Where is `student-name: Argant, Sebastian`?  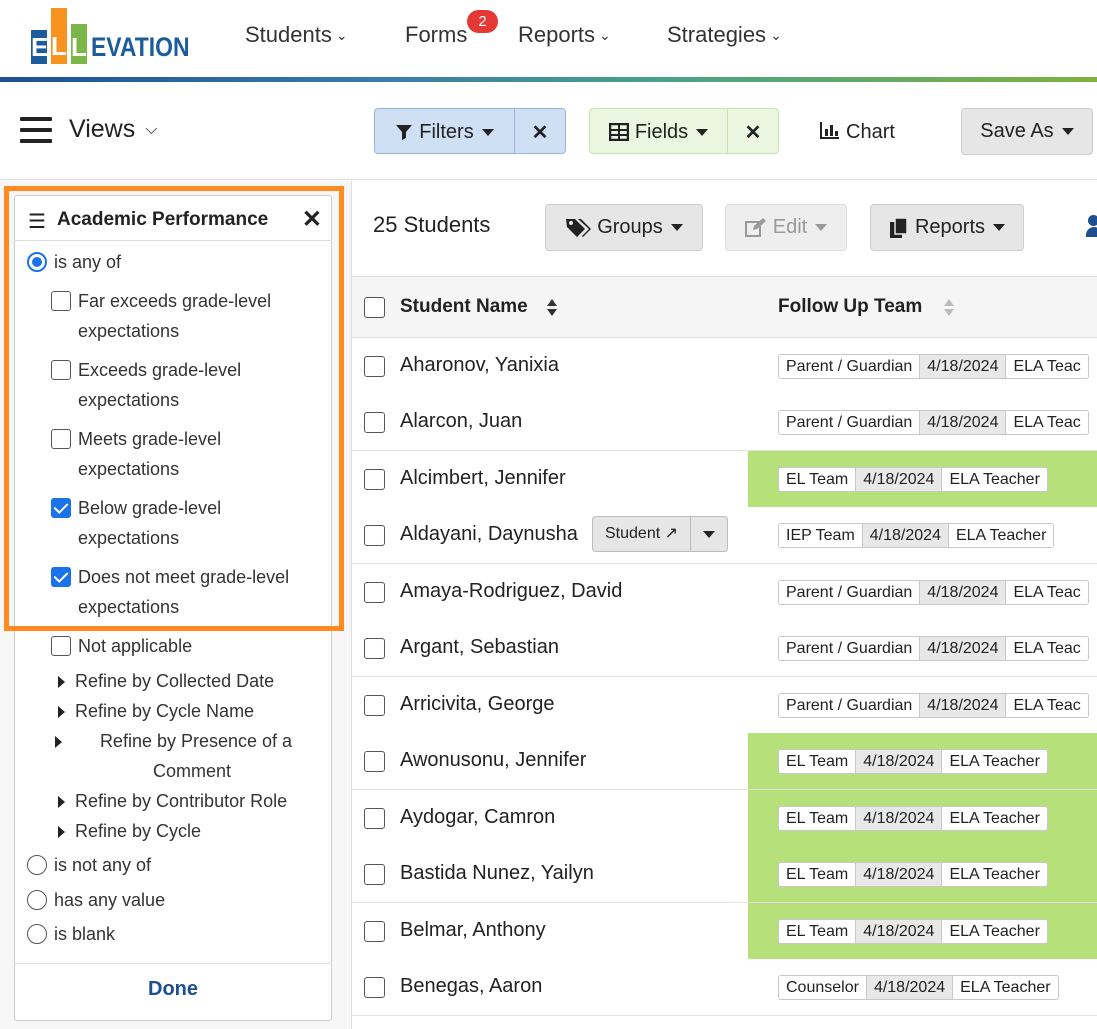
student-name: Argant, Sebastian is located at coordinates (479, 647).